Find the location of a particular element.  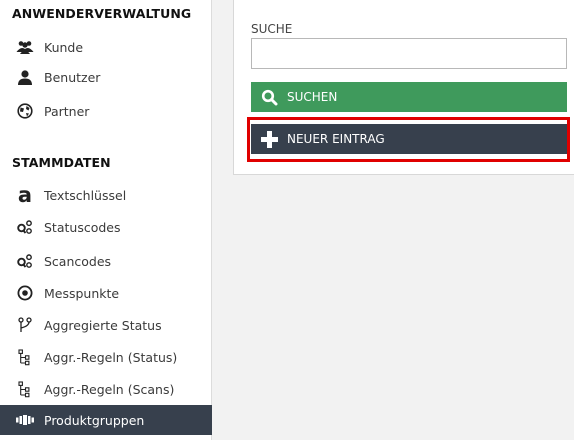

sidebar-item-messpunkte: Messpunkte is located at coordinates (106, 293).